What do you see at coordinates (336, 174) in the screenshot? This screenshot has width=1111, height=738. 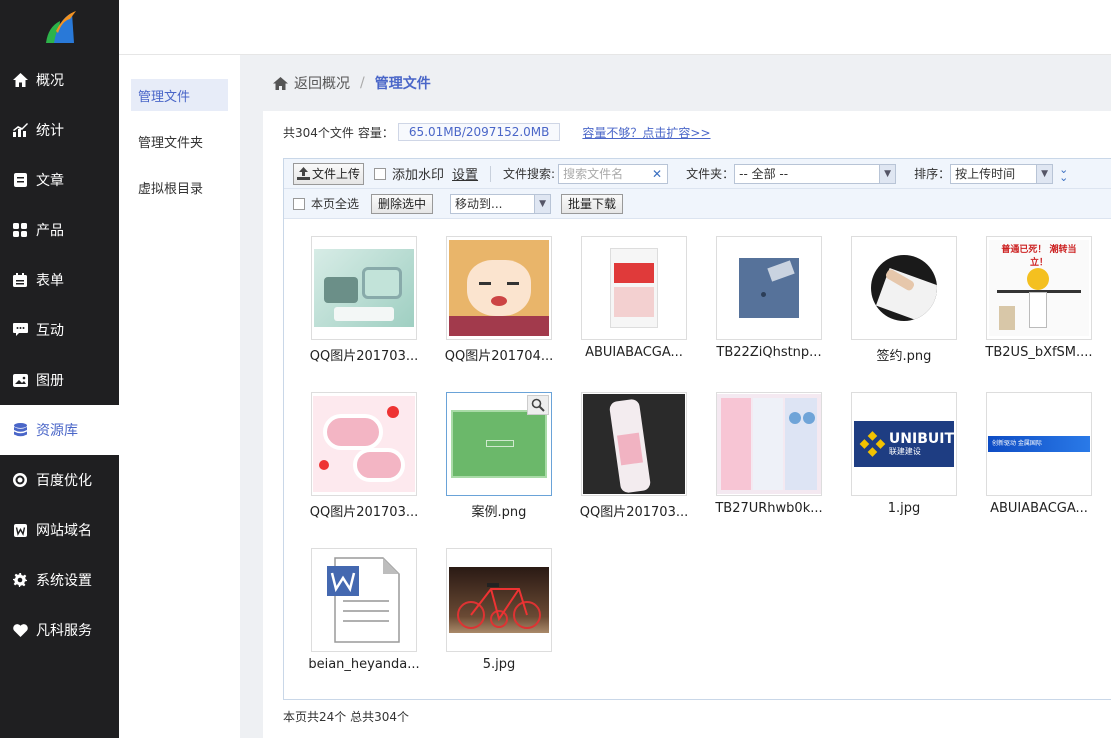 I see `upload-label: 文件上传` at bounding box center [336, 174].